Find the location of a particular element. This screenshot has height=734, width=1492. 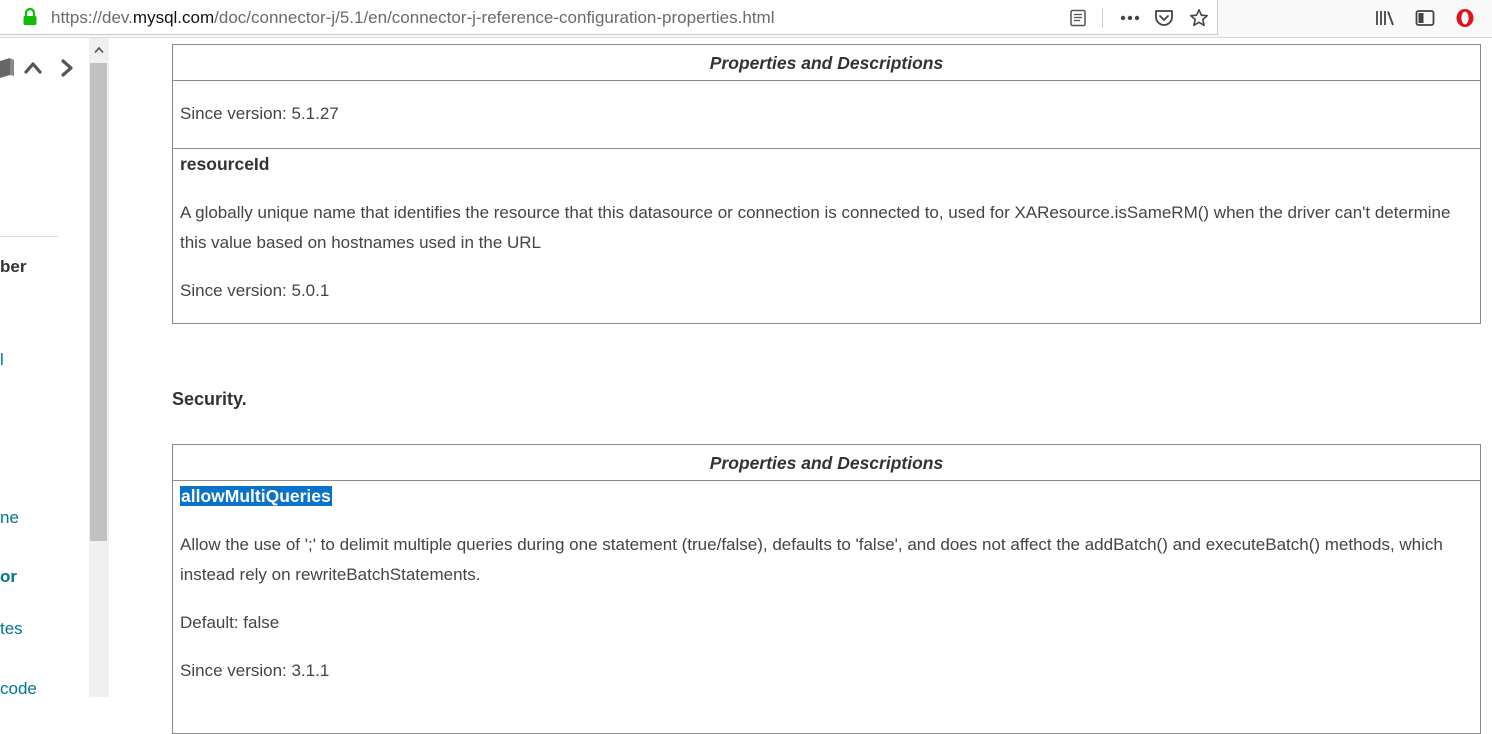

sidebar-scrollbar is located at coordinates (99, 367).